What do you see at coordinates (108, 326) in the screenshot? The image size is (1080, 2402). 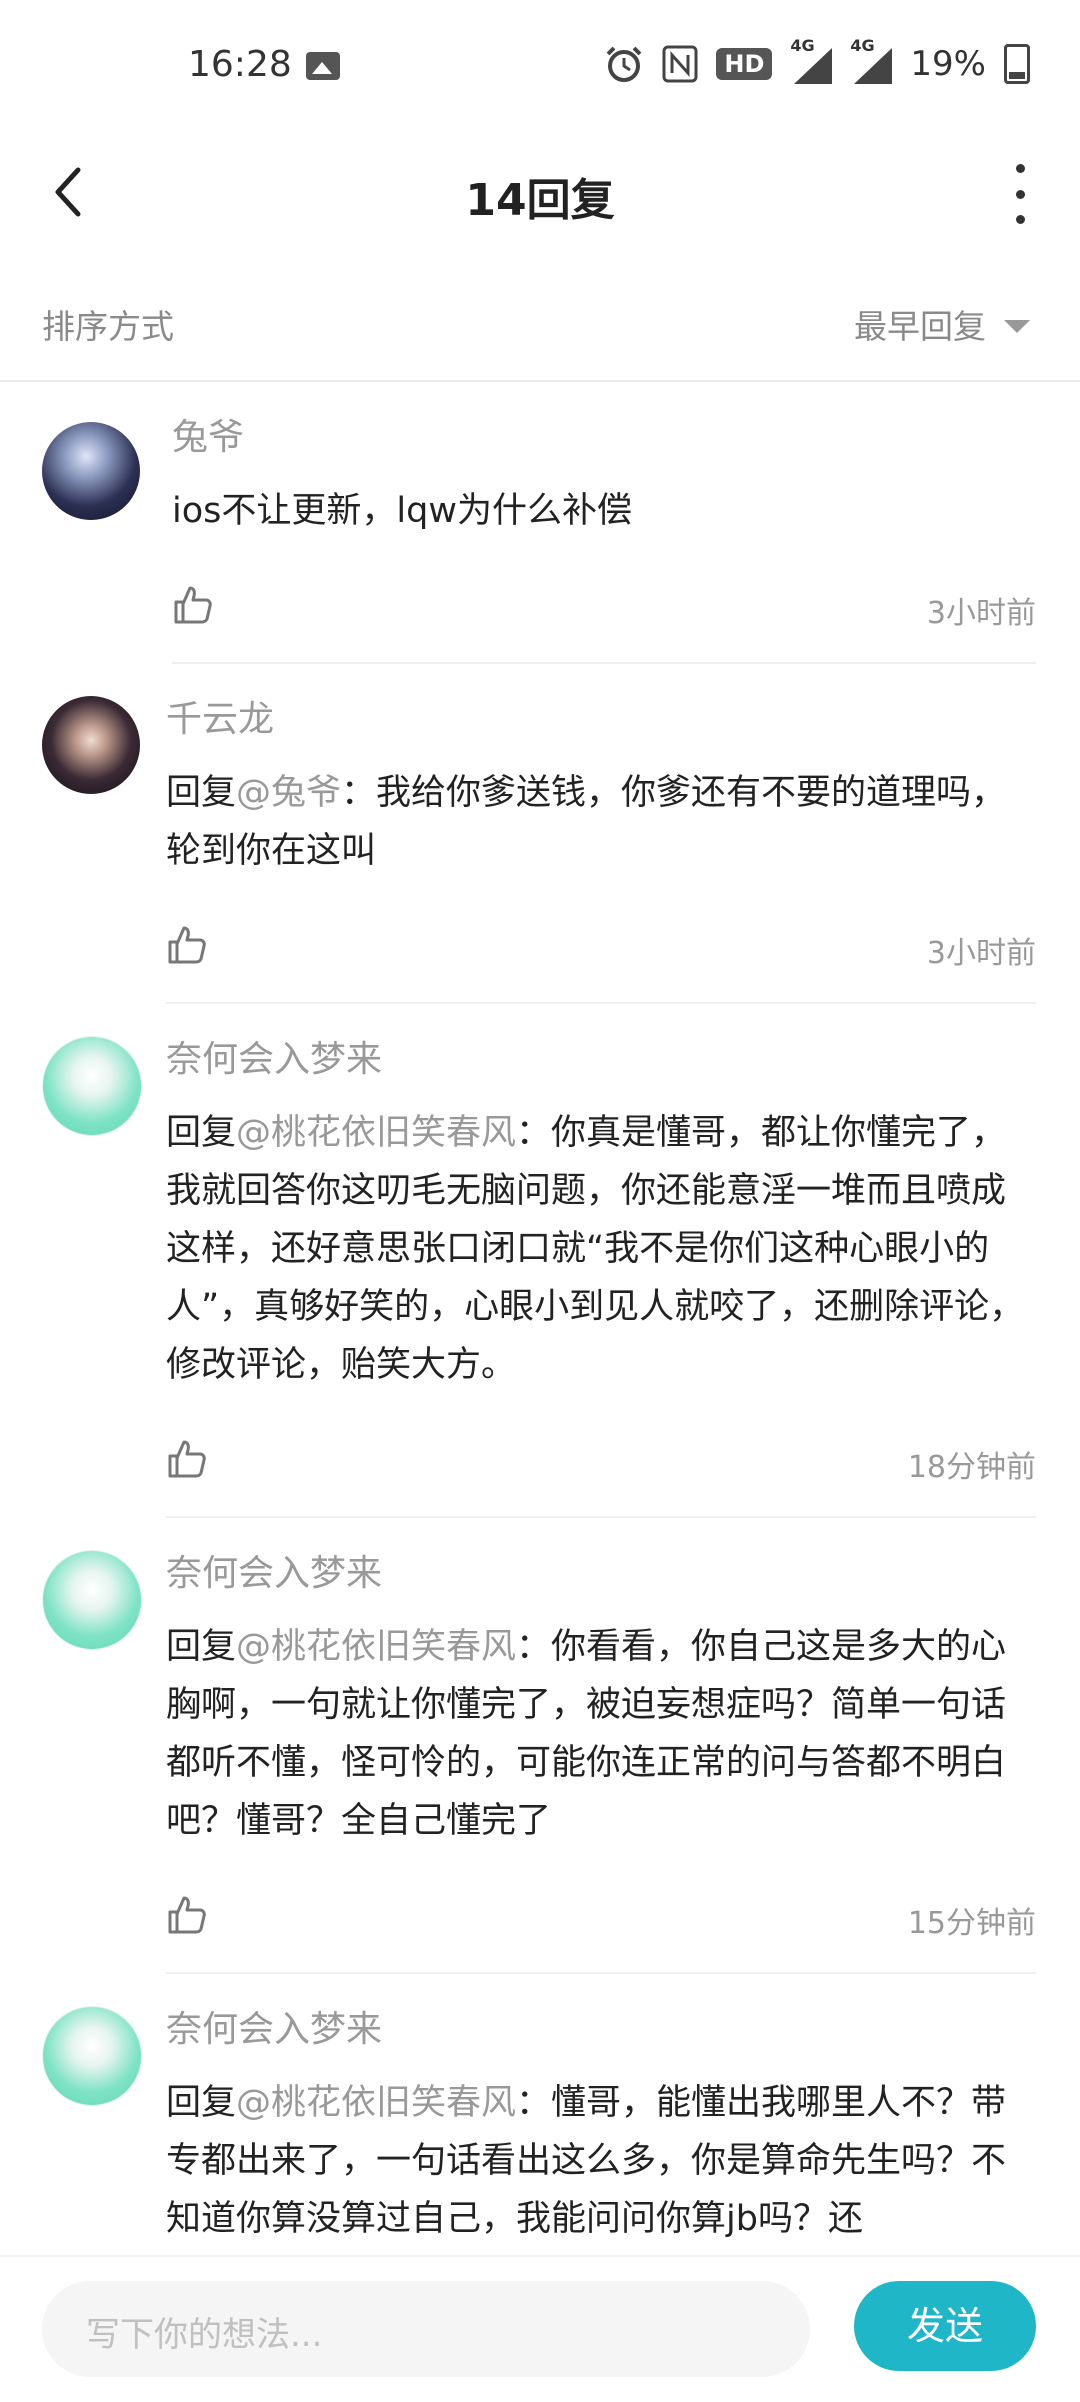 I see `sort-label: 排序方式` at bounding box center [108, 326].